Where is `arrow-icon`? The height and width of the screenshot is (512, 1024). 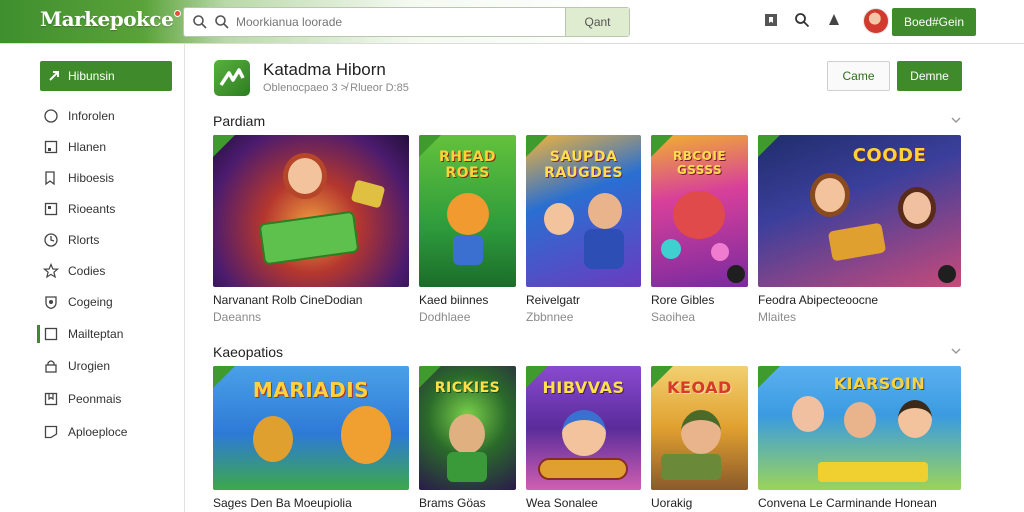 arrow-icon is located at coordinates (54, 76).